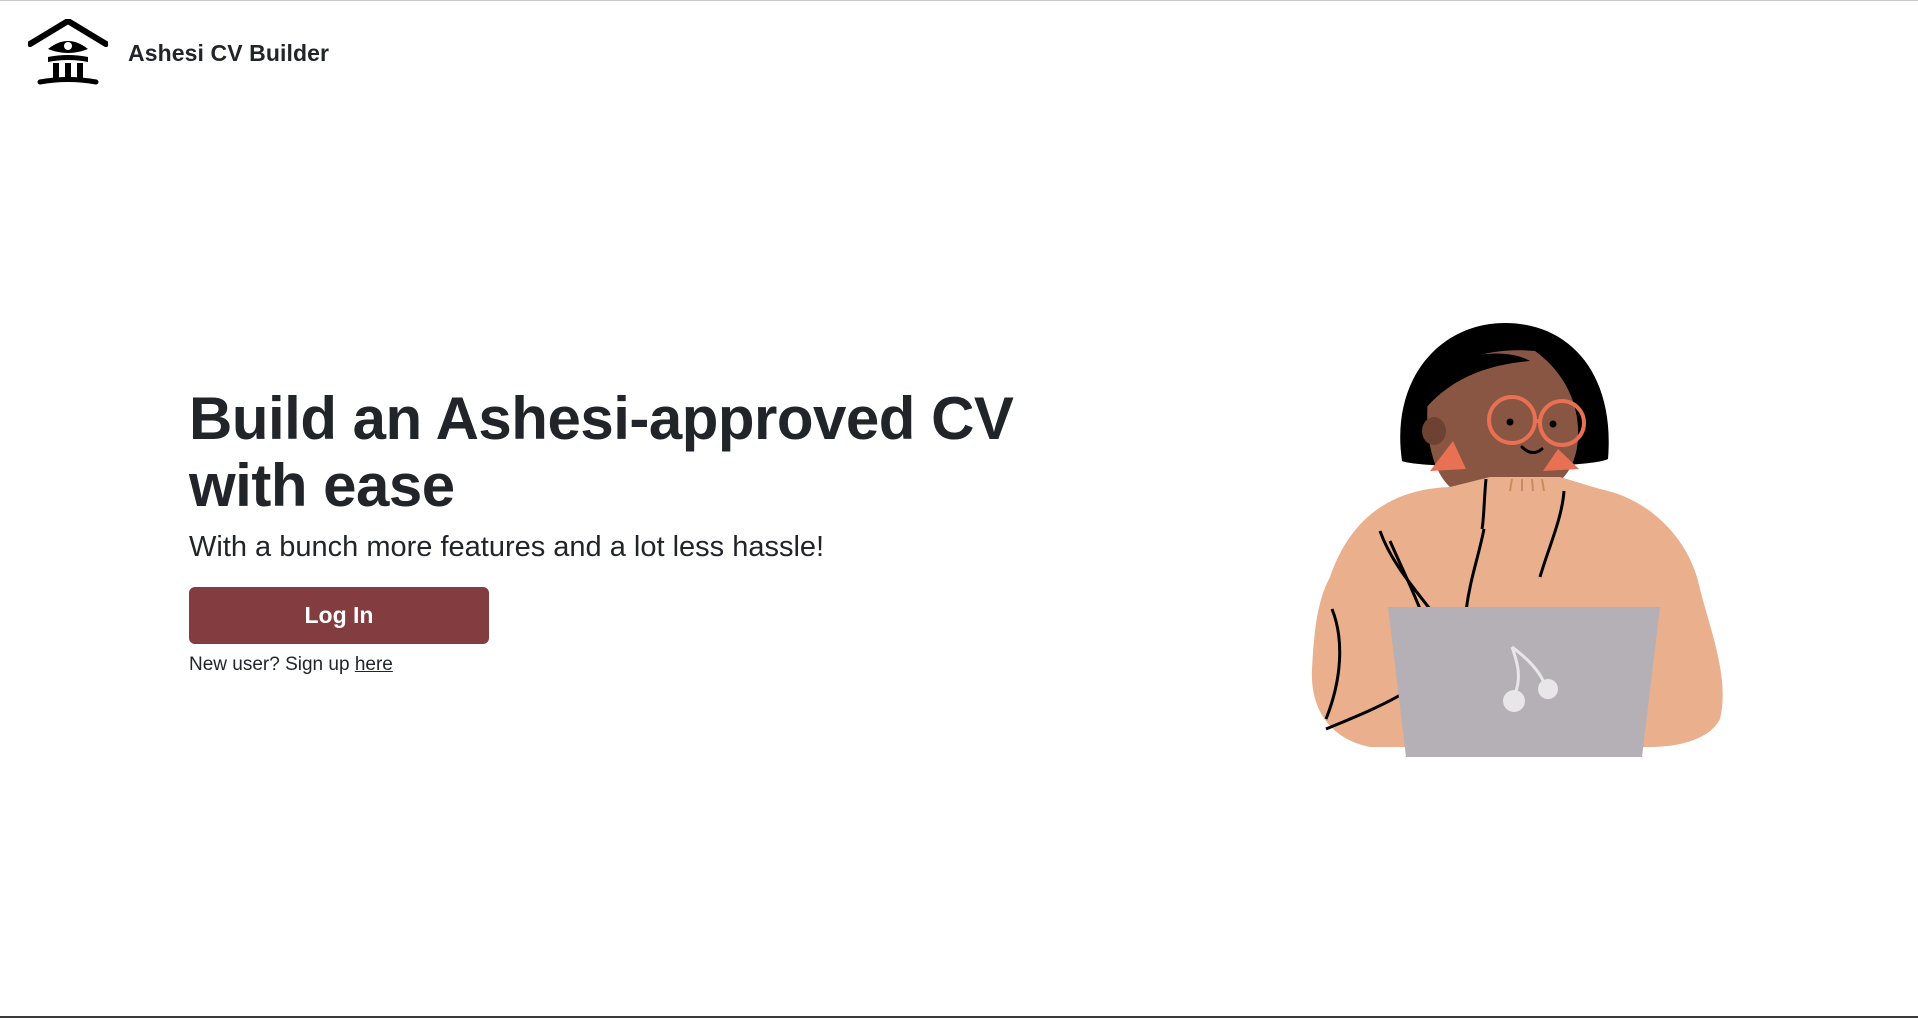  What do you see at coordinates (228, 53) in the screenshot?
I see `brand-name: Ashesi CV Builder` at bounding box center [228, 53].